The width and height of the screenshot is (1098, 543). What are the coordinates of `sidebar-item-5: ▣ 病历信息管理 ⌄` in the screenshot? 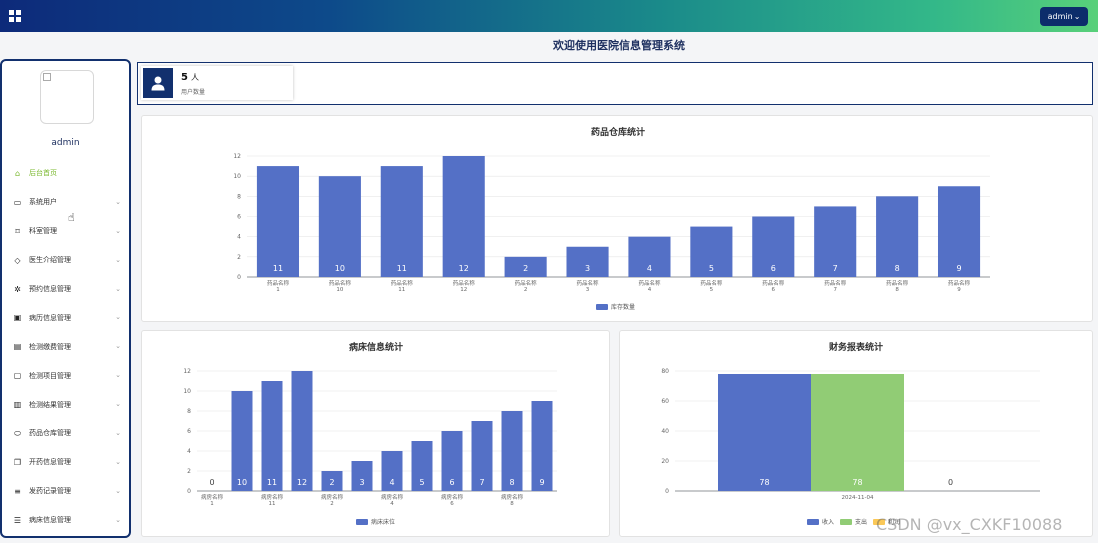 It's located at (65, 317).